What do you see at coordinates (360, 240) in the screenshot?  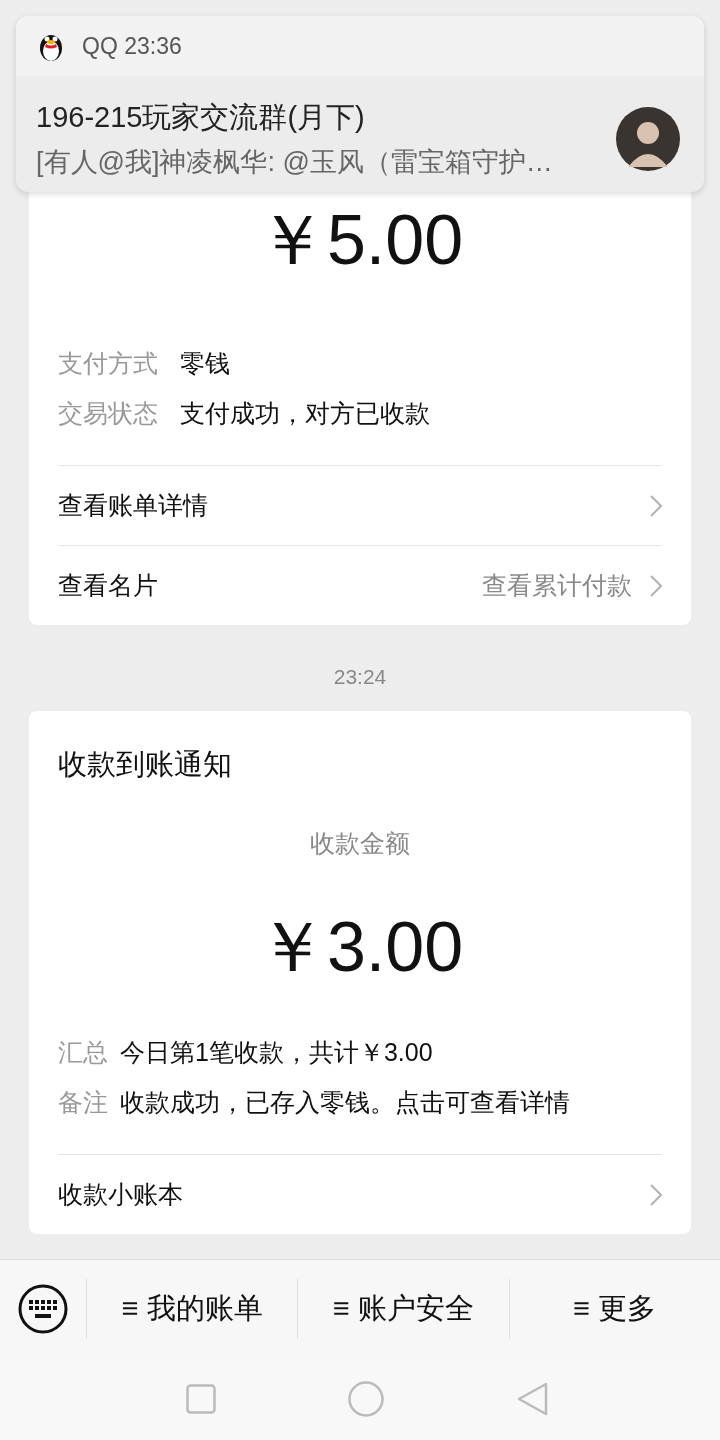 I see `amount: ￥5.00` at bounding box center [360, 240].